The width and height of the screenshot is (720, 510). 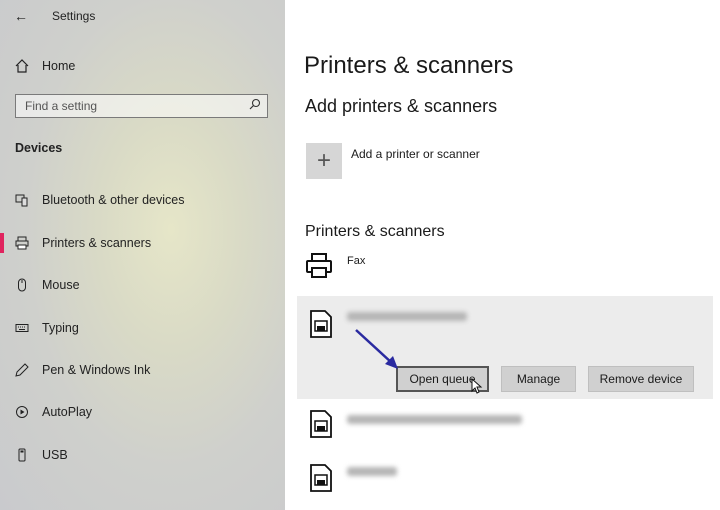 I want to click on pen-icon, so click(x=22, y=370).